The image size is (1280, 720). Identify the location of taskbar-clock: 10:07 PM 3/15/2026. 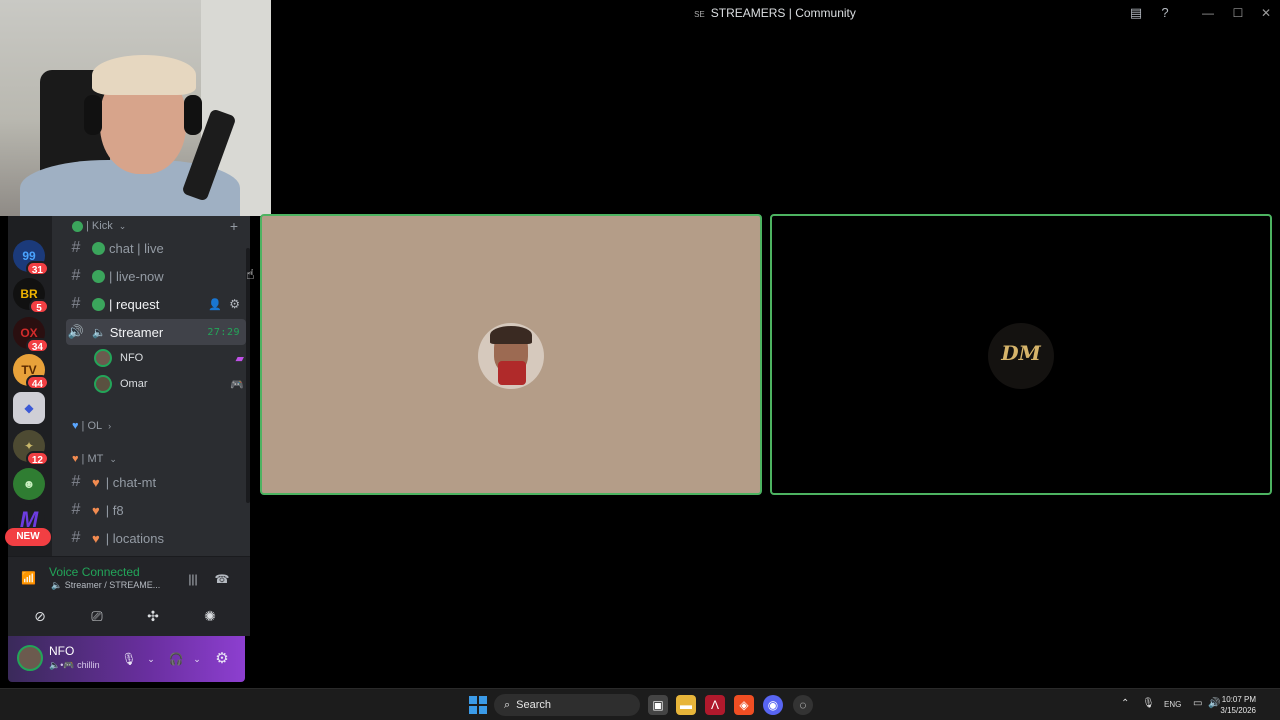
(1238, 705).